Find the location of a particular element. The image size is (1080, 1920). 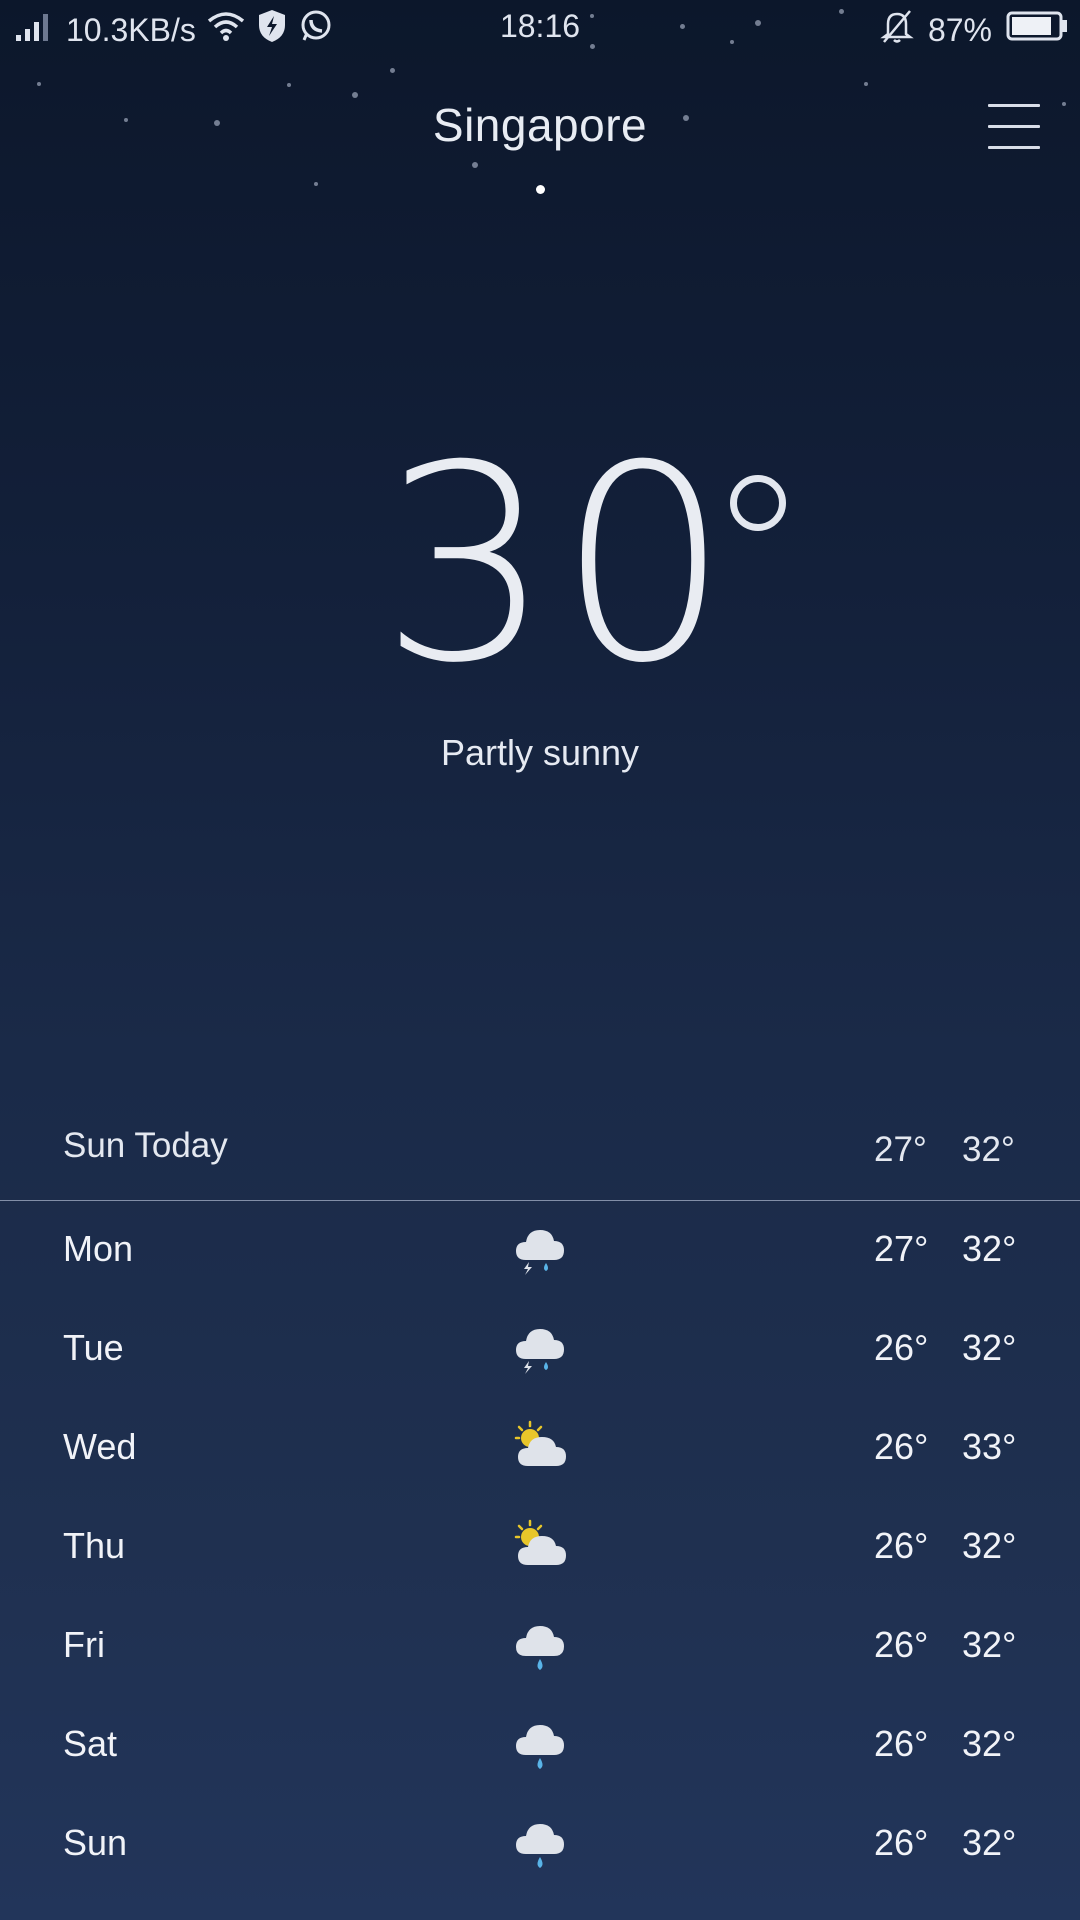

city-name: Singapore is located at coordinates (540, 125).